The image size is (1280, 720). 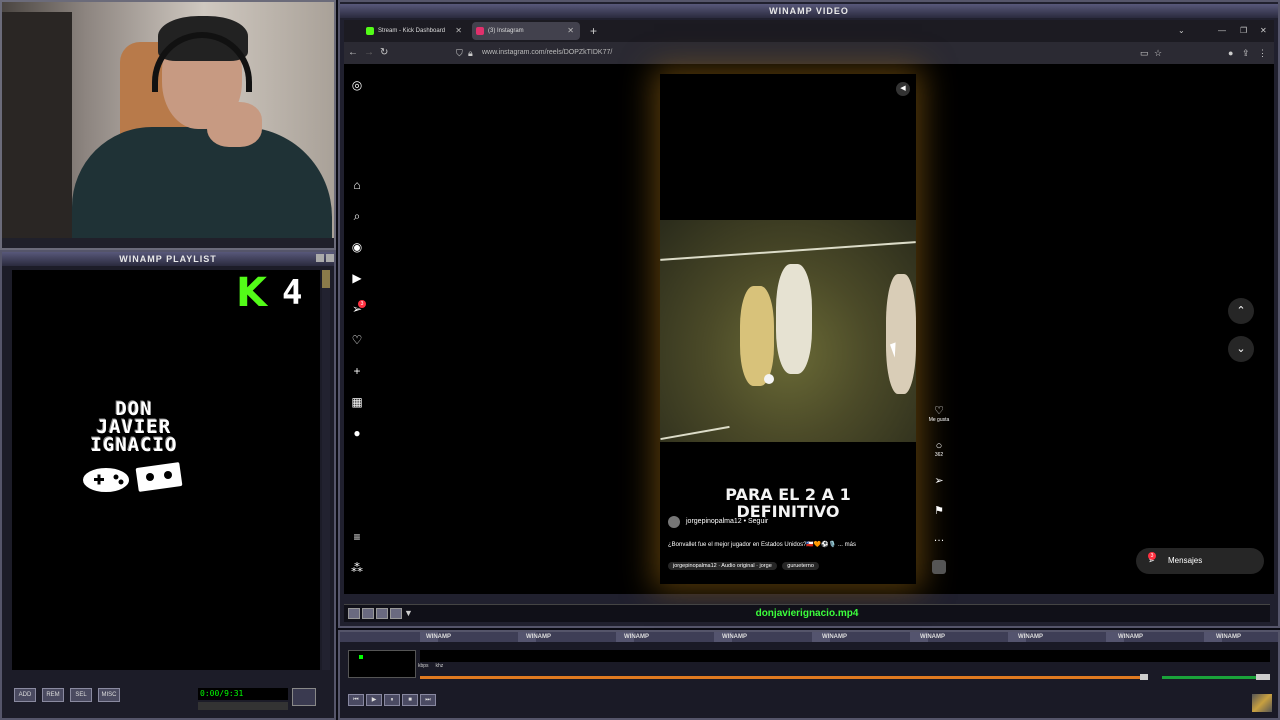 I want to click on comment-count: 362, so click(x=939, y=455).